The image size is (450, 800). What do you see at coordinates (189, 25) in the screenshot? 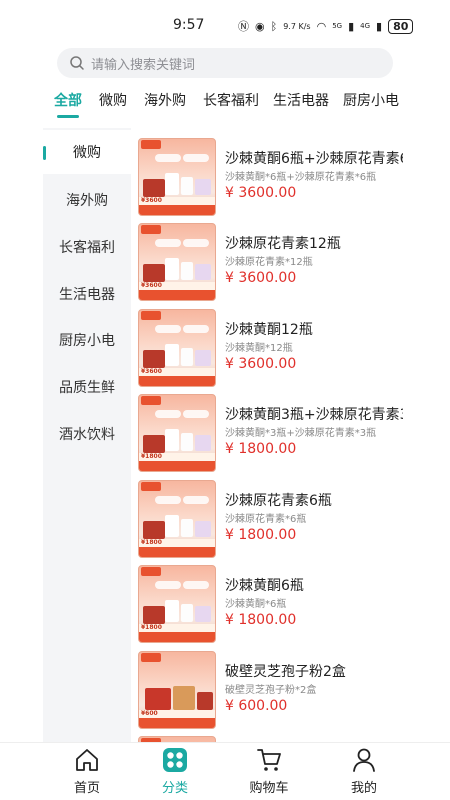
I see `status-time: 9:57` at bounding box center [189, 25].